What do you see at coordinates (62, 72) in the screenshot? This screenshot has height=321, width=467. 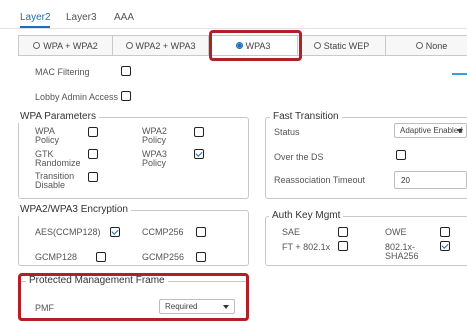 I see `mac-filtering-label: MAC Filtering` at bounding box center [62, 72].